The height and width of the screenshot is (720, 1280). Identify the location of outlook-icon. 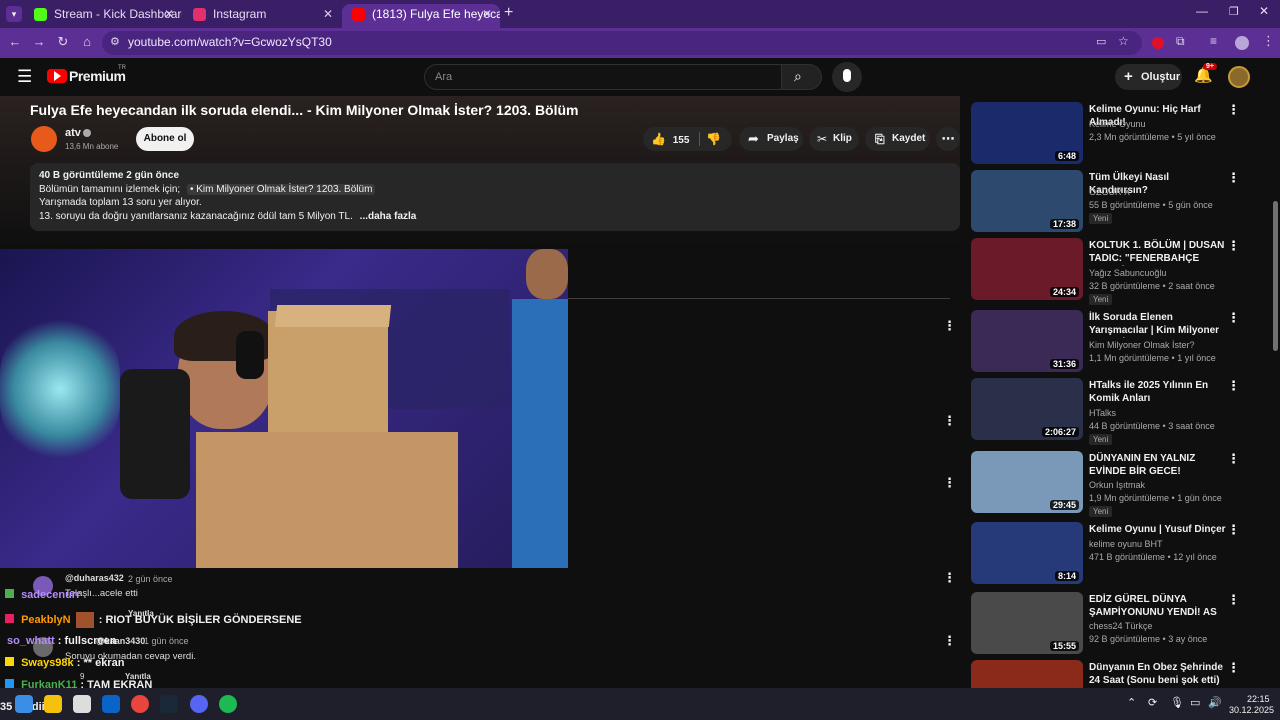
(111, 704).